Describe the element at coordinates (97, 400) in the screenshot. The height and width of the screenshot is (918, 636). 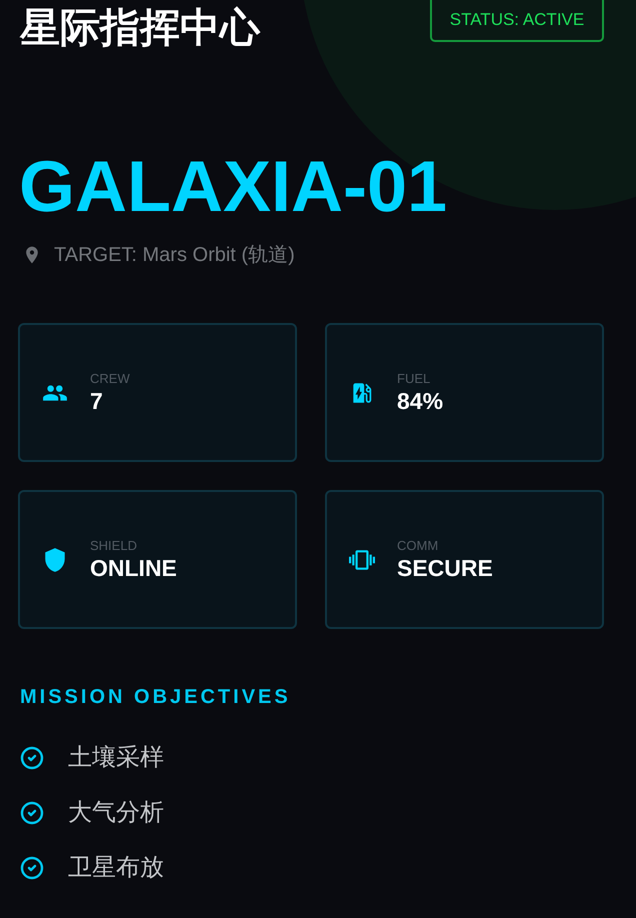
I see `stat-value: 7` at that location.